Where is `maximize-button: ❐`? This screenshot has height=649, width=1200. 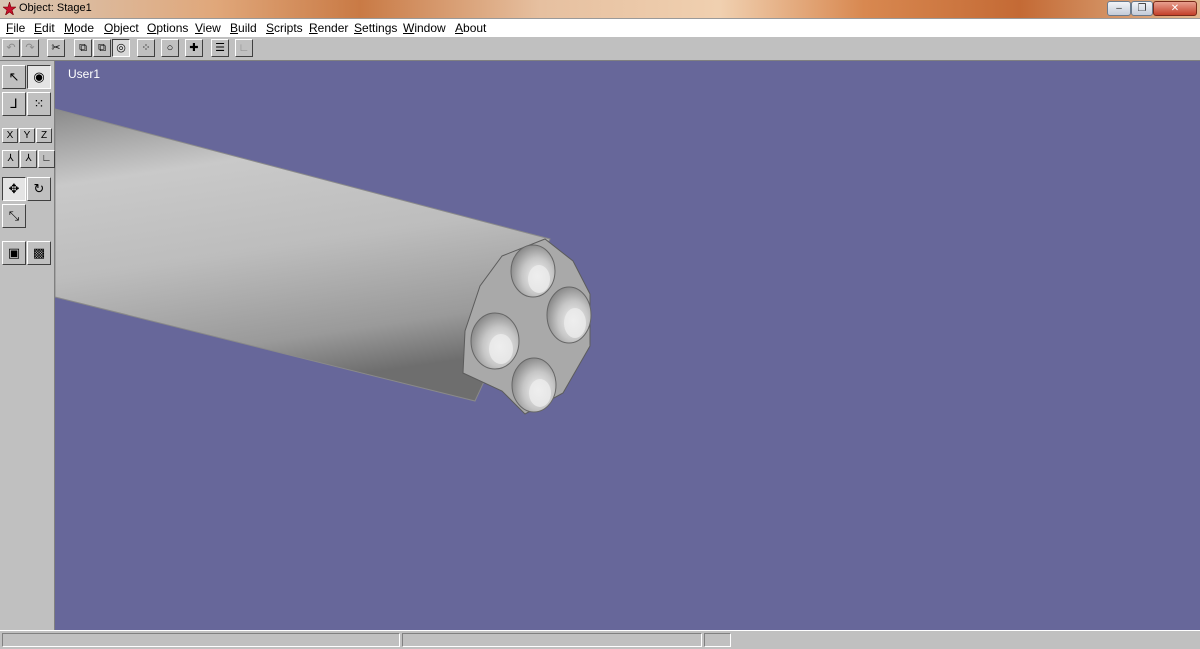 maximize-button: ❐ is located at coordinates (1142, 8).